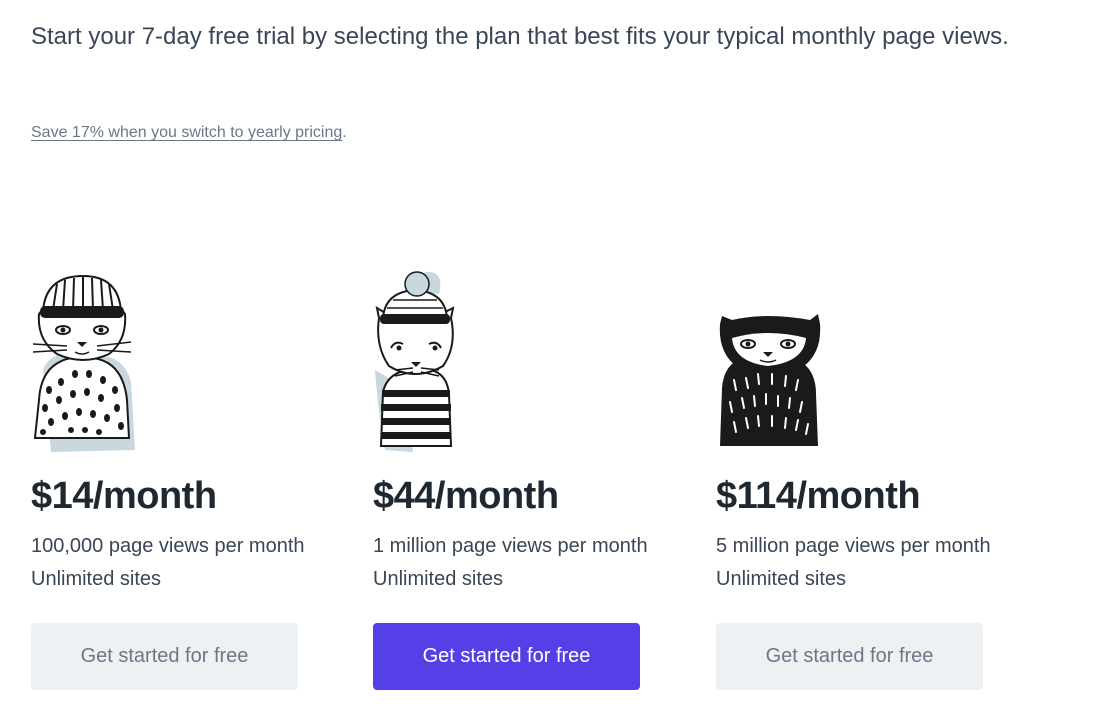 This screenshot has height=715, width=1098. I want to click on plan-feature-page-views: 100,000 page views per month, so click(168, 546).